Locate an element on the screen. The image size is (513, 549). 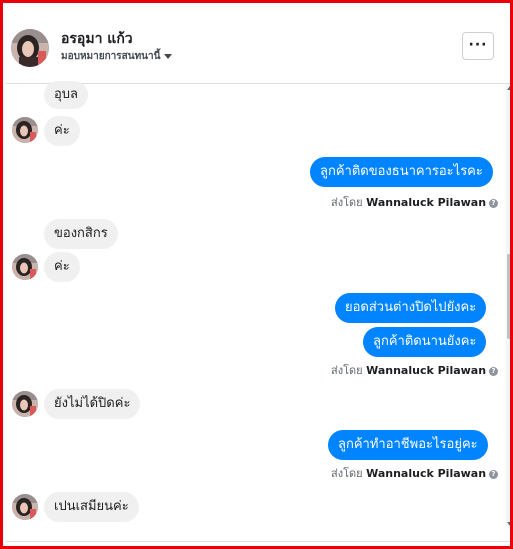
more-options-button: ··· is located at coordinates (478, 46).